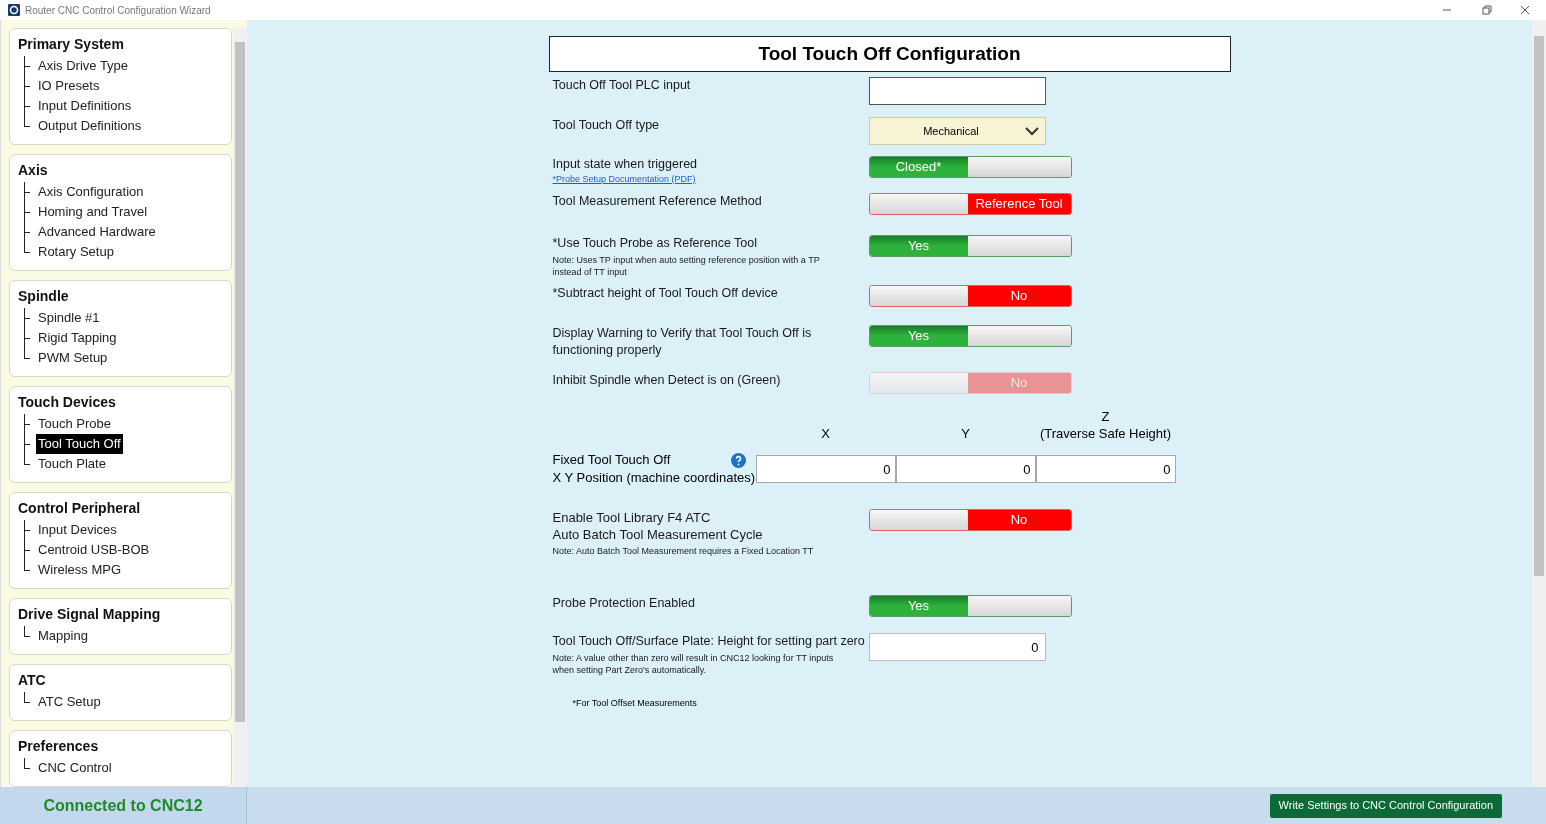  What do you see at coordinates (73, 358) in the screenshot?
I see `nav-item: PWM Setup` at bounding box center [73, 358].